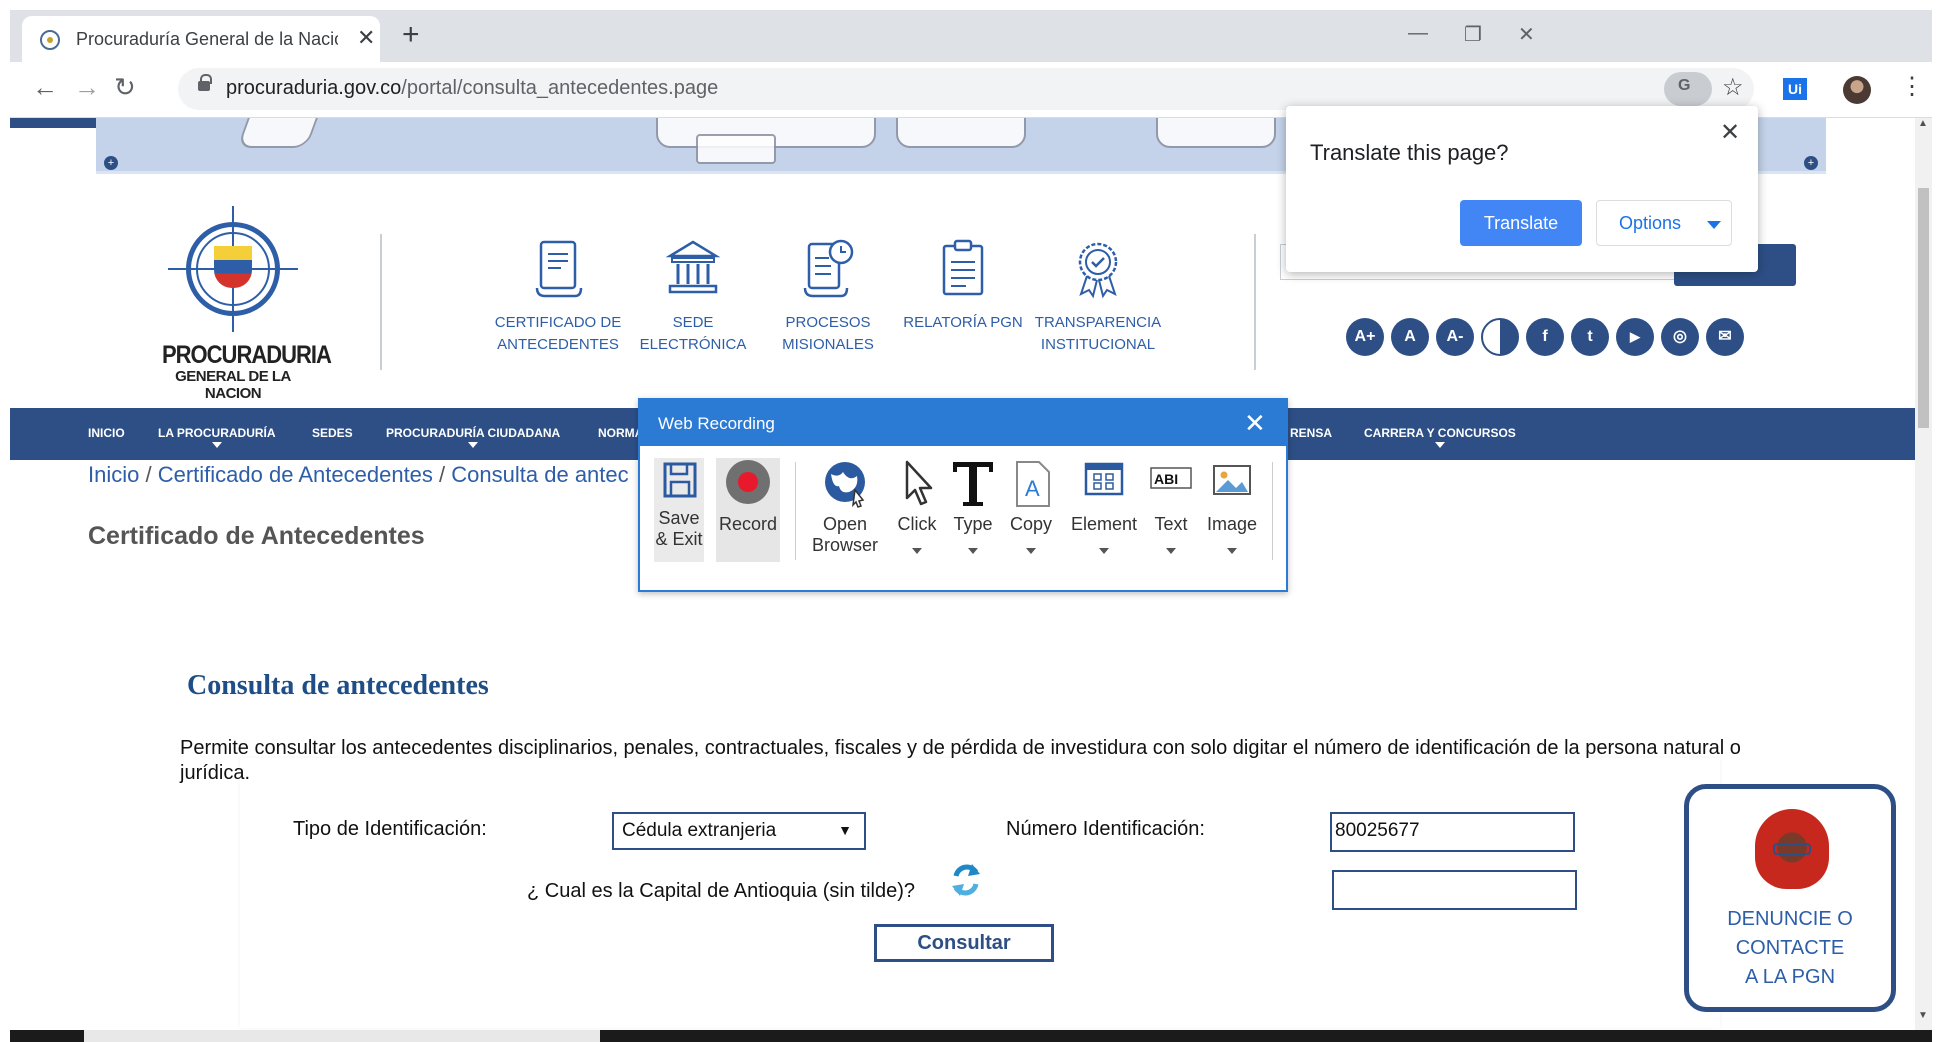  I want to click on tab-close-icon: ✕, so click(366, 38).